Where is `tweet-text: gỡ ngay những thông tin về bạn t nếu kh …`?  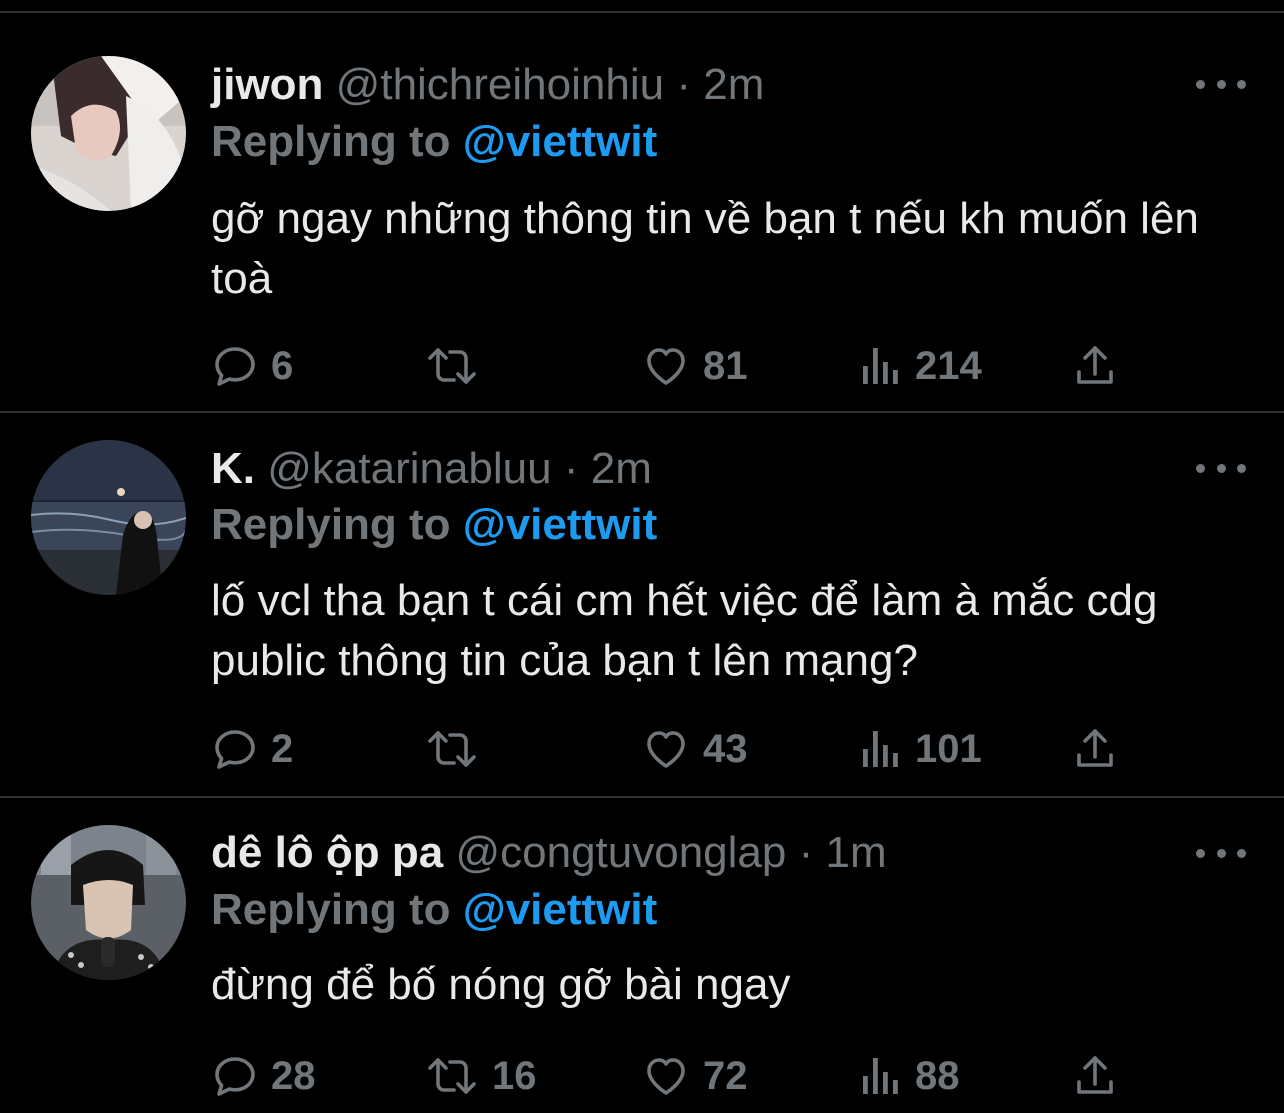 tweet-text: gỡ ngay những thông tin về bạn t nếu kh … is located at coordinates (705, 248).